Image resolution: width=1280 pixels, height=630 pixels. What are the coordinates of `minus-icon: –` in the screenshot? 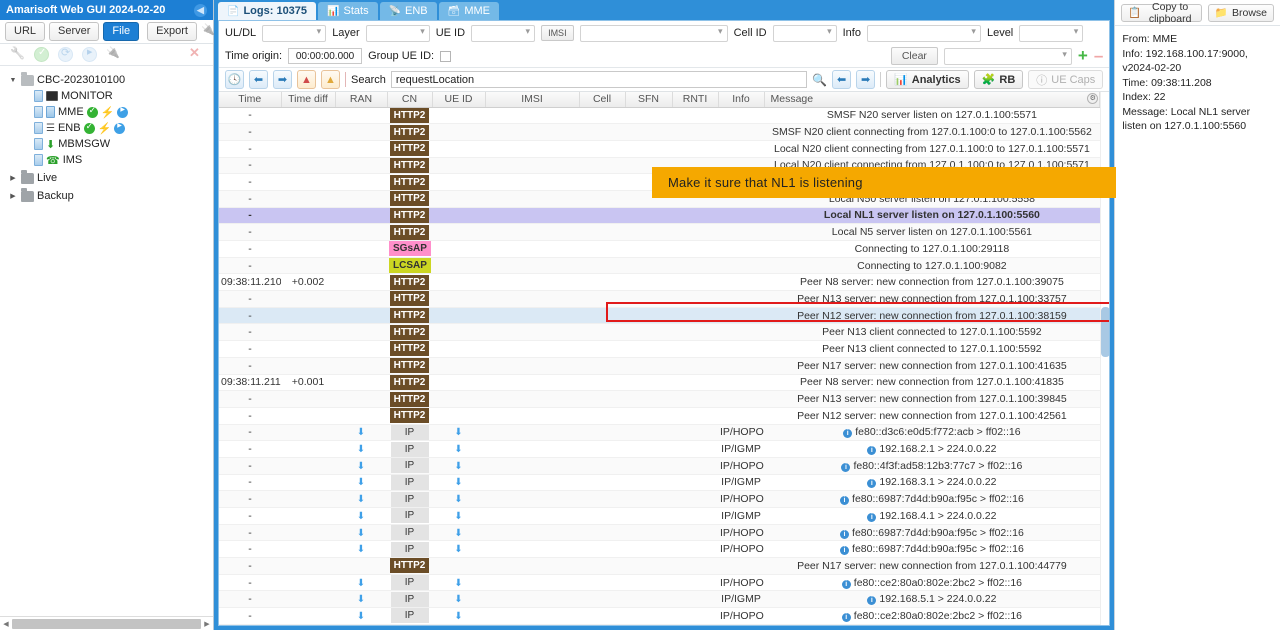 It's located at (1098, 55).